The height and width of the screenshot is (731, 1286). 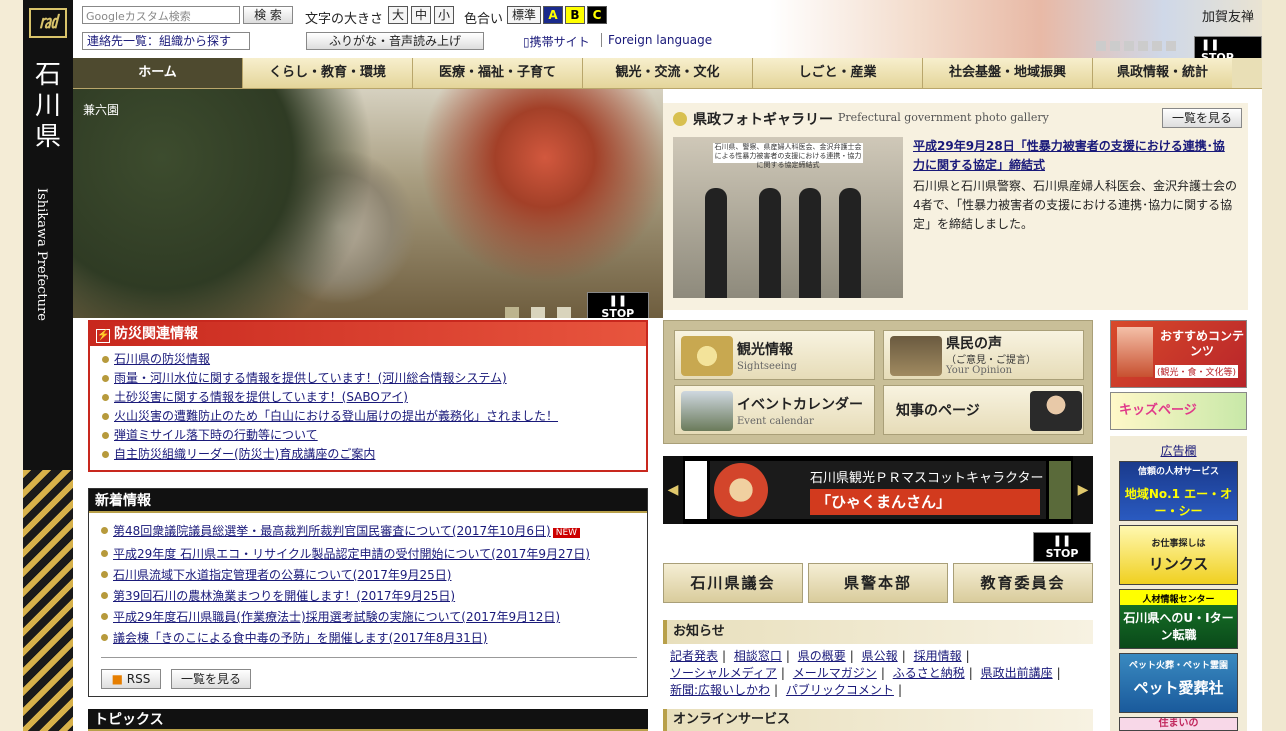 I want to click on carousel-stop-button: ❚❚ STOP, so click(x=1062, y=547).